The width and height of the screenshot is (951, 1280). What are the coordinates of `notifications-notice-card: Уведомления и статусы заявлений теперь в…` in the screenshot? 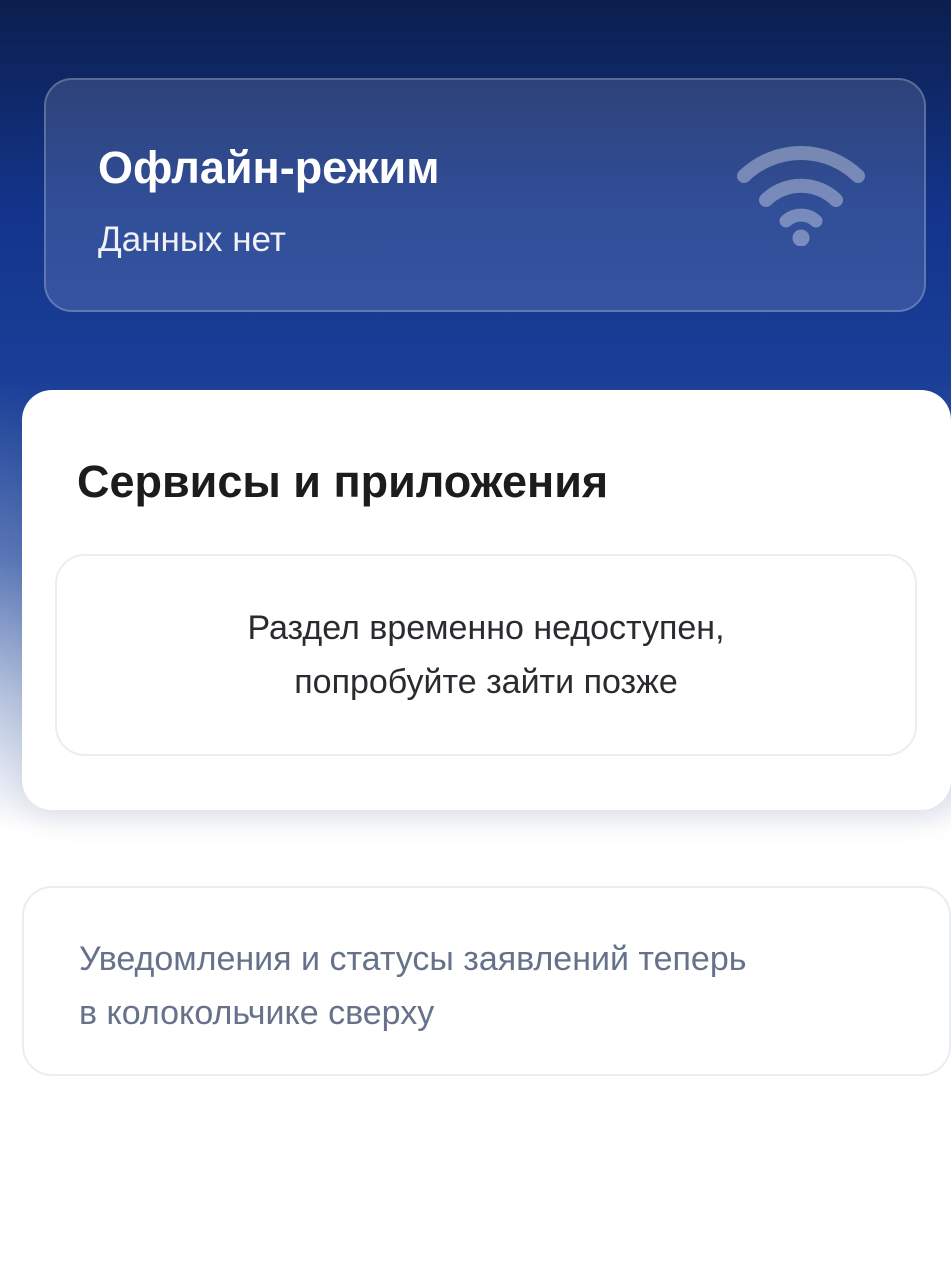 It's located at (486, 981).